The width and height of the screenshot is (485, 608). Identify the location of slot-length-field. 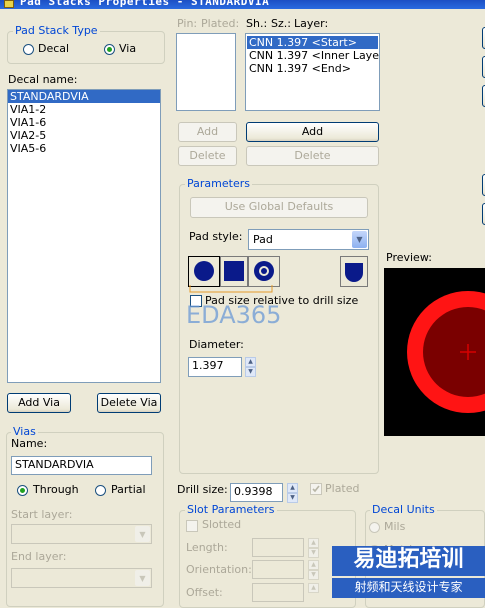
(278, 547).